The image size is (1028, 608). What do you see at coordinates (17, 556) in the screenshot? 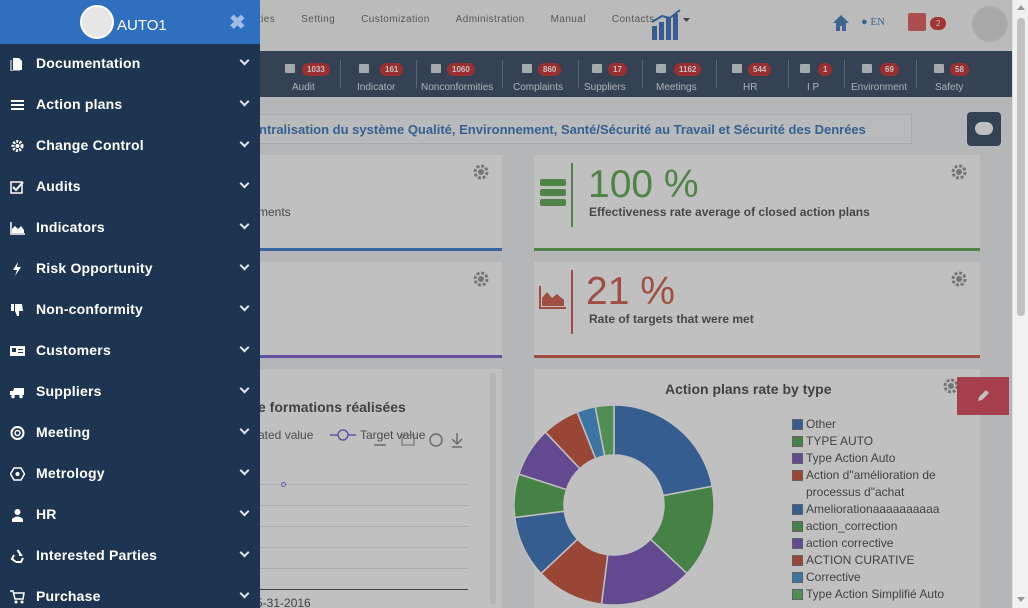
I see `recycle-icon` at bounding box center [17, 556].